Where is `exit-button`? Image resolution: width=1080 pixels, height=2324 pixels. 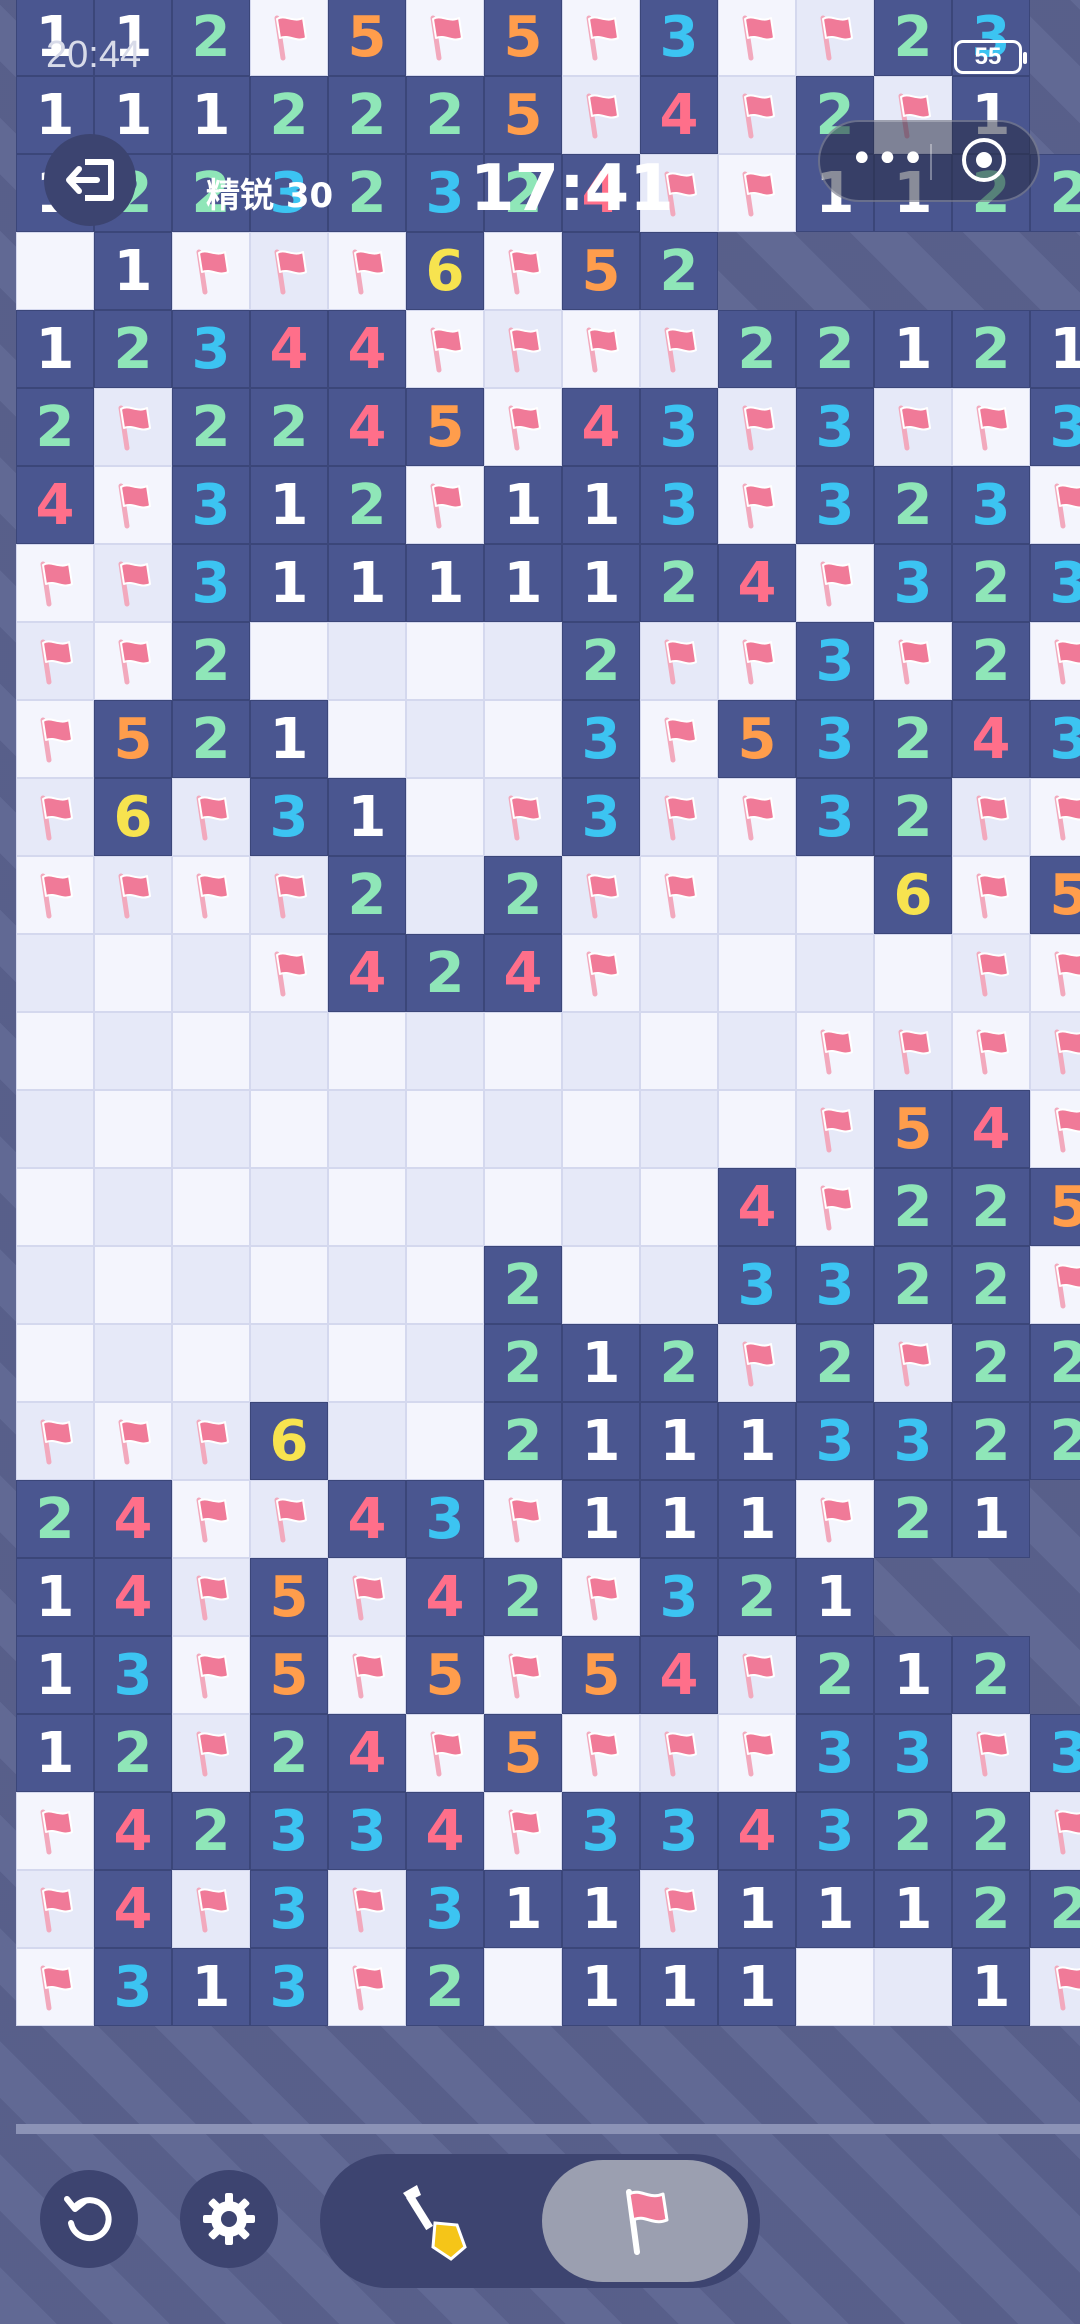
exit-button is located at coordinates (90, 180).